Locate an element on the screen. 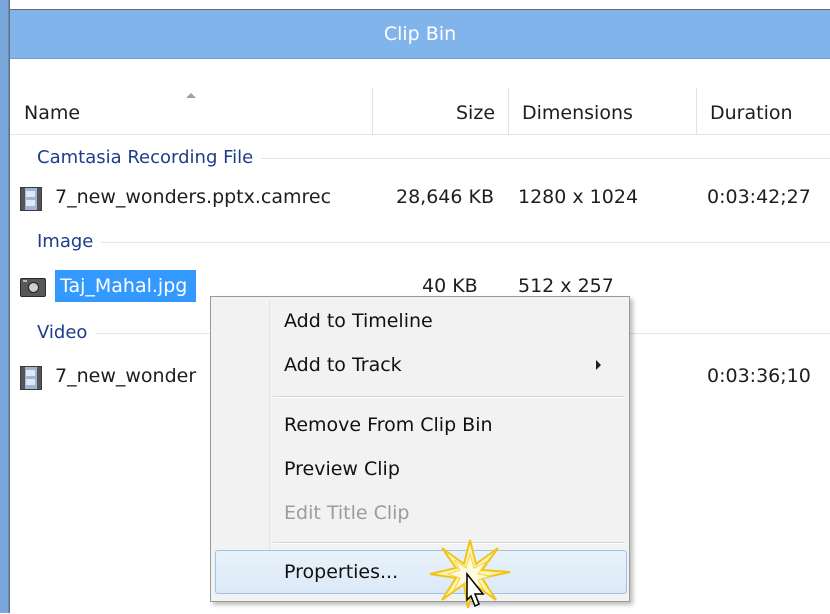 The height and width of the screenshot is (614, 830). clip-bin-title-bar: Clip Bin is located at coordinates (420, 34).